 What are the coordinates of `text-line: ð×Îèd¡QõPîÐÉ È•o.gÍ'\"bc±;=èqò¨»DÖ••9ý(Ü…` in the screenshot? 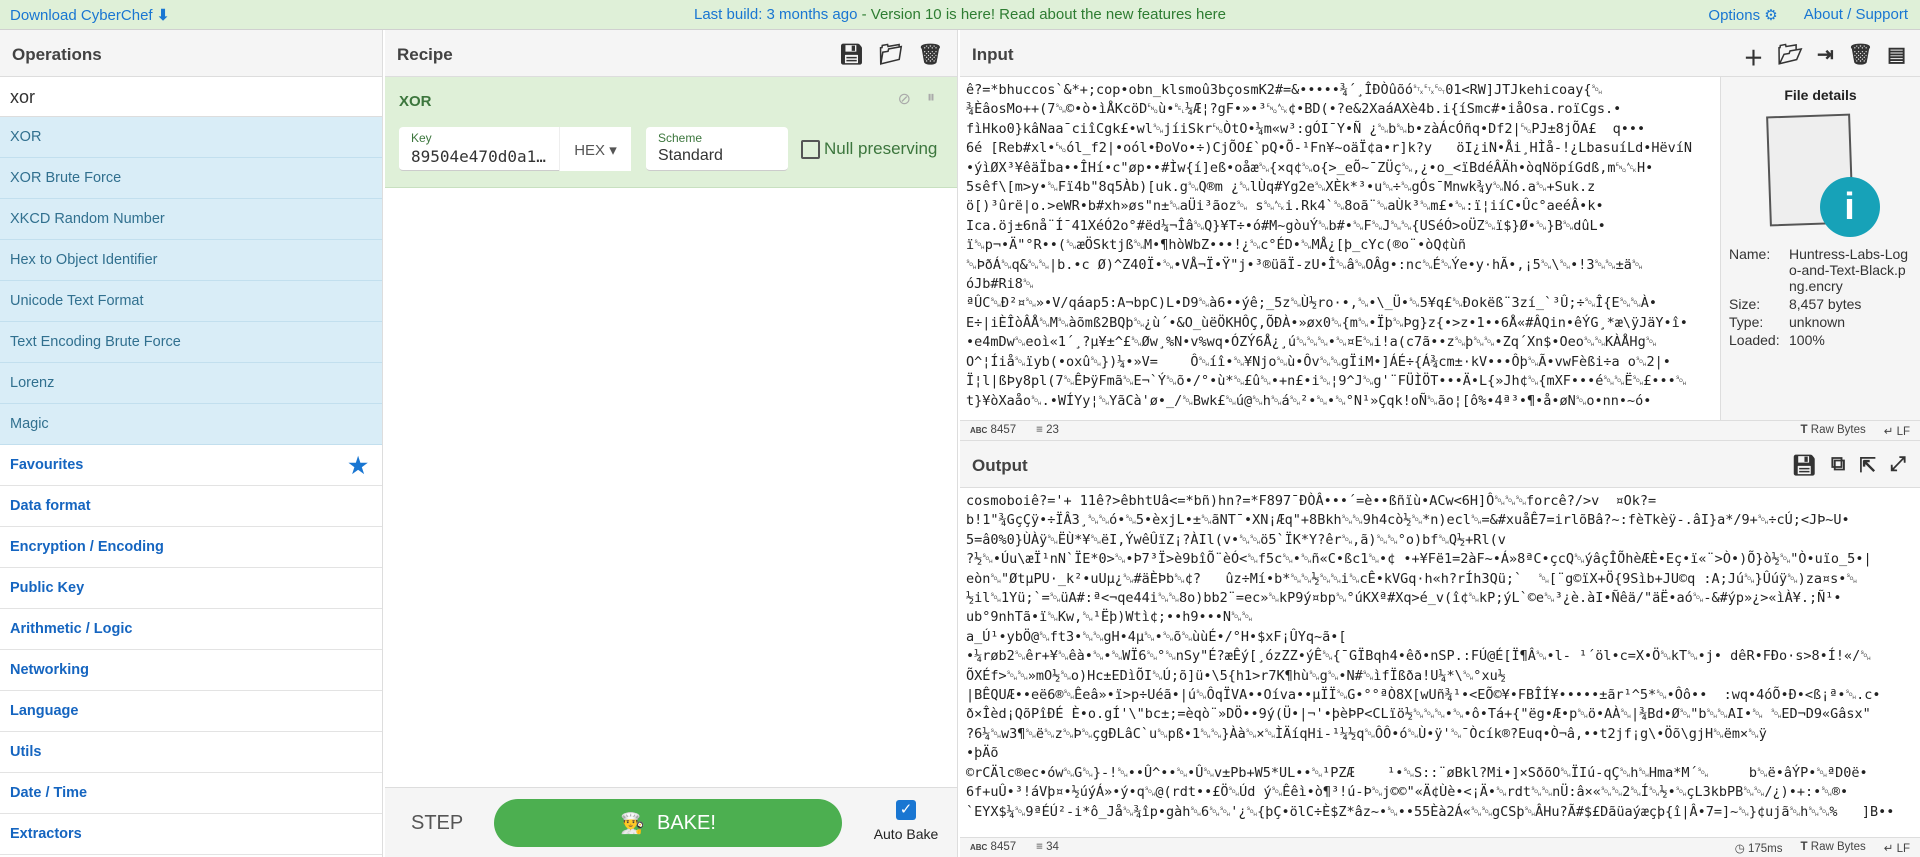 It's located at (1418, 714).